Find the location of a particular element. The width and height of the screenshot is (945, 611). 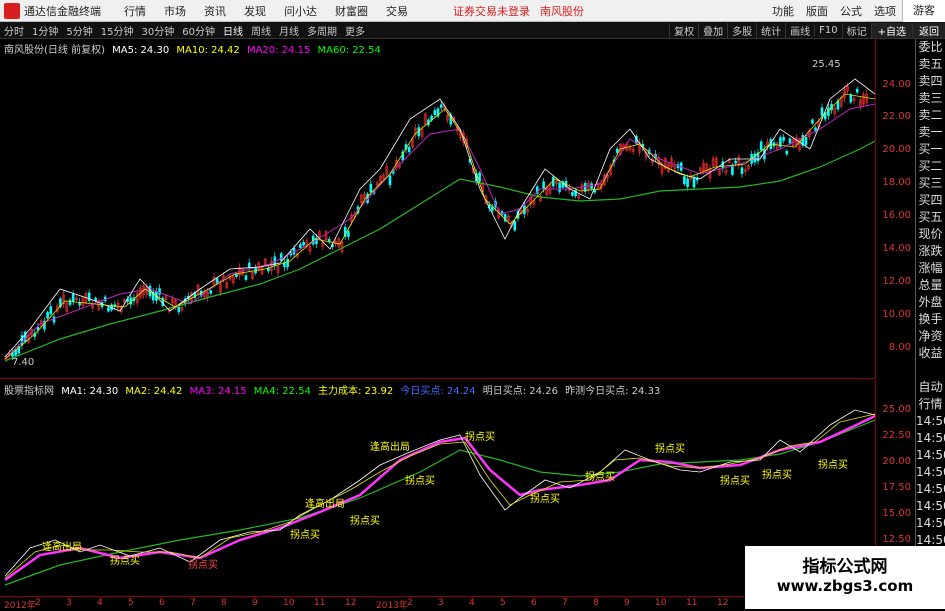

tab-multi-period: 多周期 is located at coordinates (322, 30).